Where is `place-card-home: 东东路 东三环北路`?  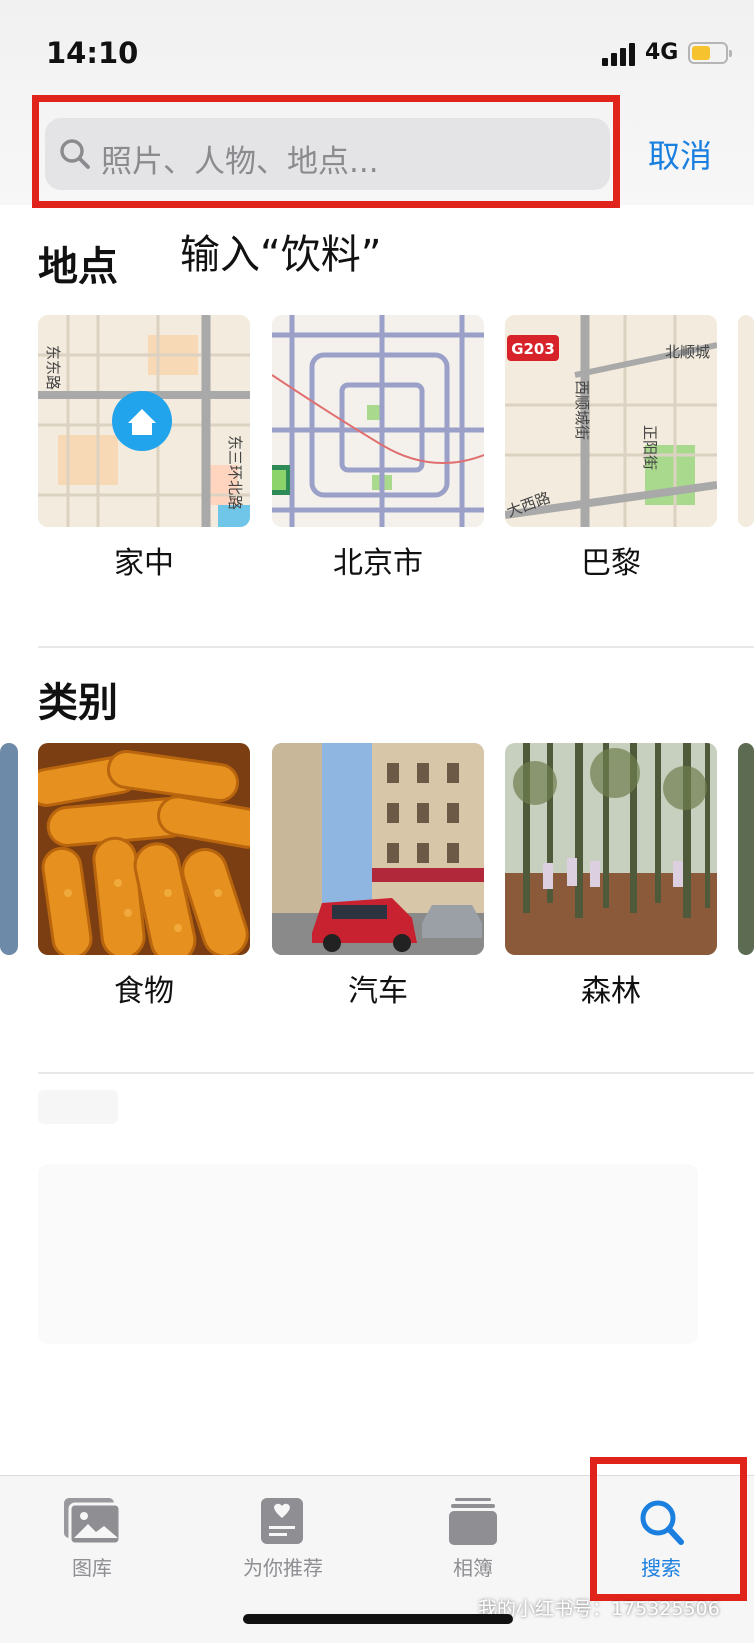 place-card-home: 东东路 东三环北路 is located at coordinates (144, 421).